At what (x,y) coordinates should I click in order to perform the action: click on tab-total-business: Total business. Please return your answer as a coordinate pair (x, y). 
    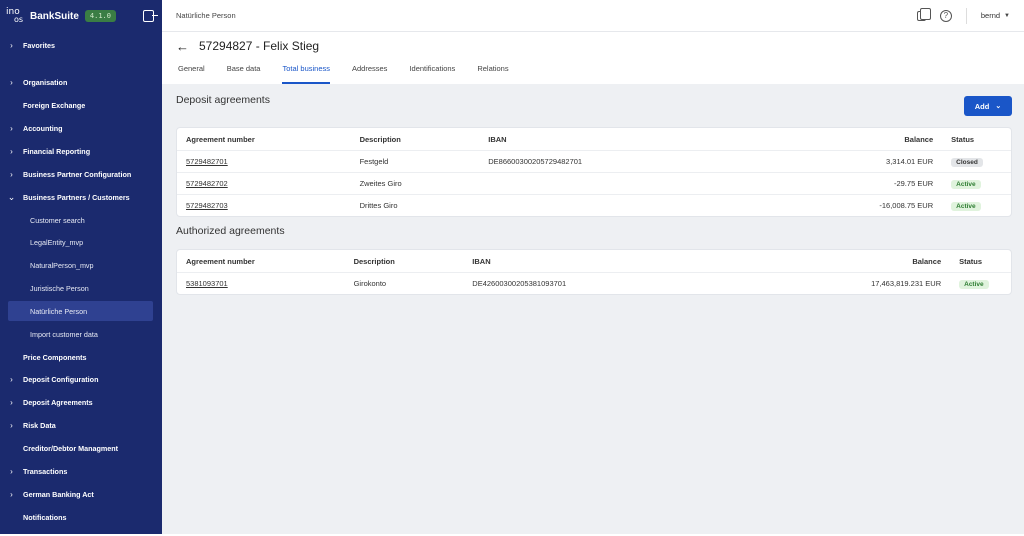
    Looking at the image, I should click on (306, 74).